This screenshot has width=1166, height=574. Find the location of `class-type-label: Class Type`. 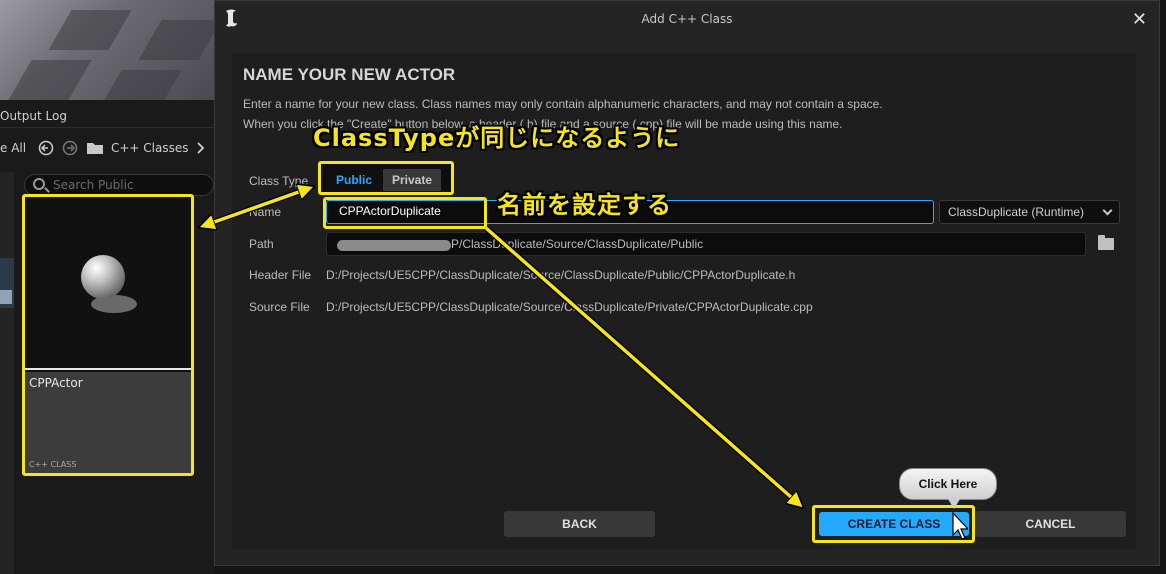

class-type-label: Class Type is located at coordinates (279, 181).